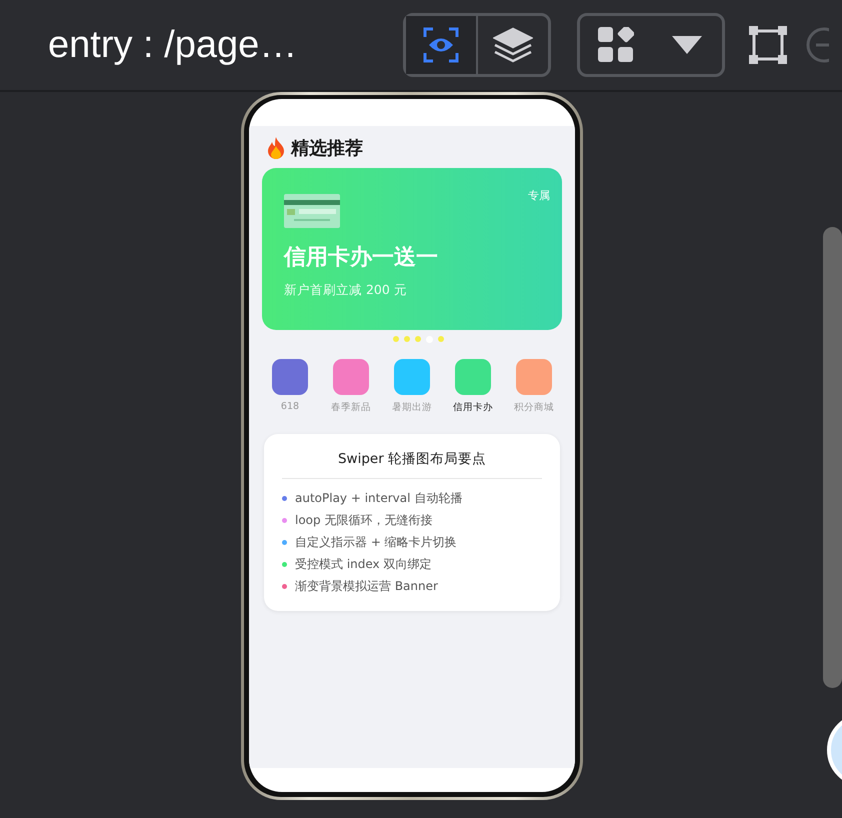  Describe the element at coordinates (366, 586) in the screenshot. I see `note-text: 渐变背景模拟运营 Banner` at that location.